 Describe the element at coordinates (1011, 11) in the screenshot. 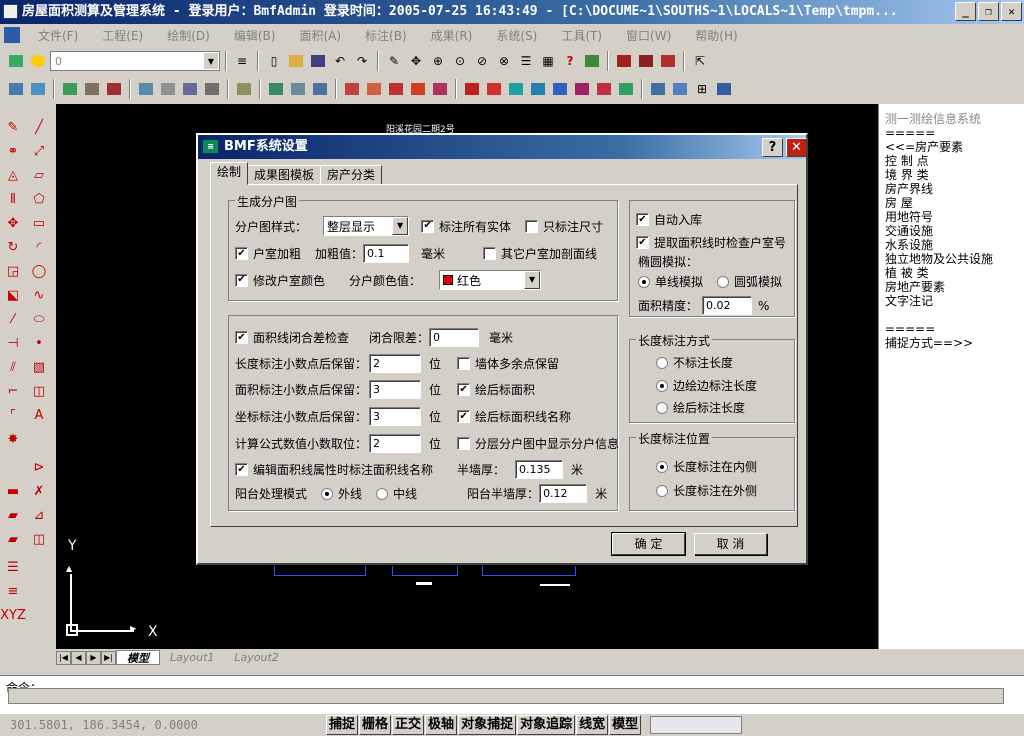

I see `close-window-button: ✕` at that location.